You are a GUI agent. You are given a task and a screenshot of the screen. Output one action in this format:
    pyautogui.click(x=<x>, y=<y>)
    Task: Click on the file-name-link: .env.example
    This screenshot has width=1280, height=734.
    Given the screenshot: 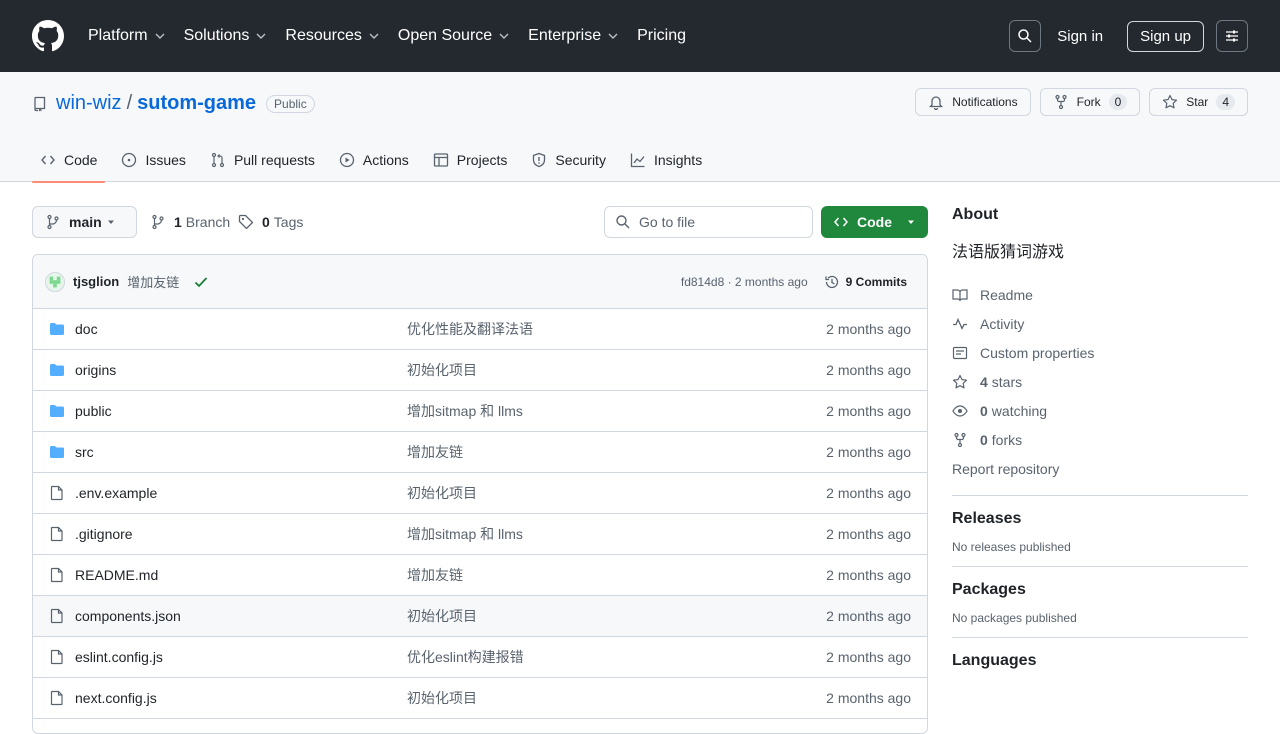 What is the action you would take?
    pyautogui.click(x=241, y=493)
    